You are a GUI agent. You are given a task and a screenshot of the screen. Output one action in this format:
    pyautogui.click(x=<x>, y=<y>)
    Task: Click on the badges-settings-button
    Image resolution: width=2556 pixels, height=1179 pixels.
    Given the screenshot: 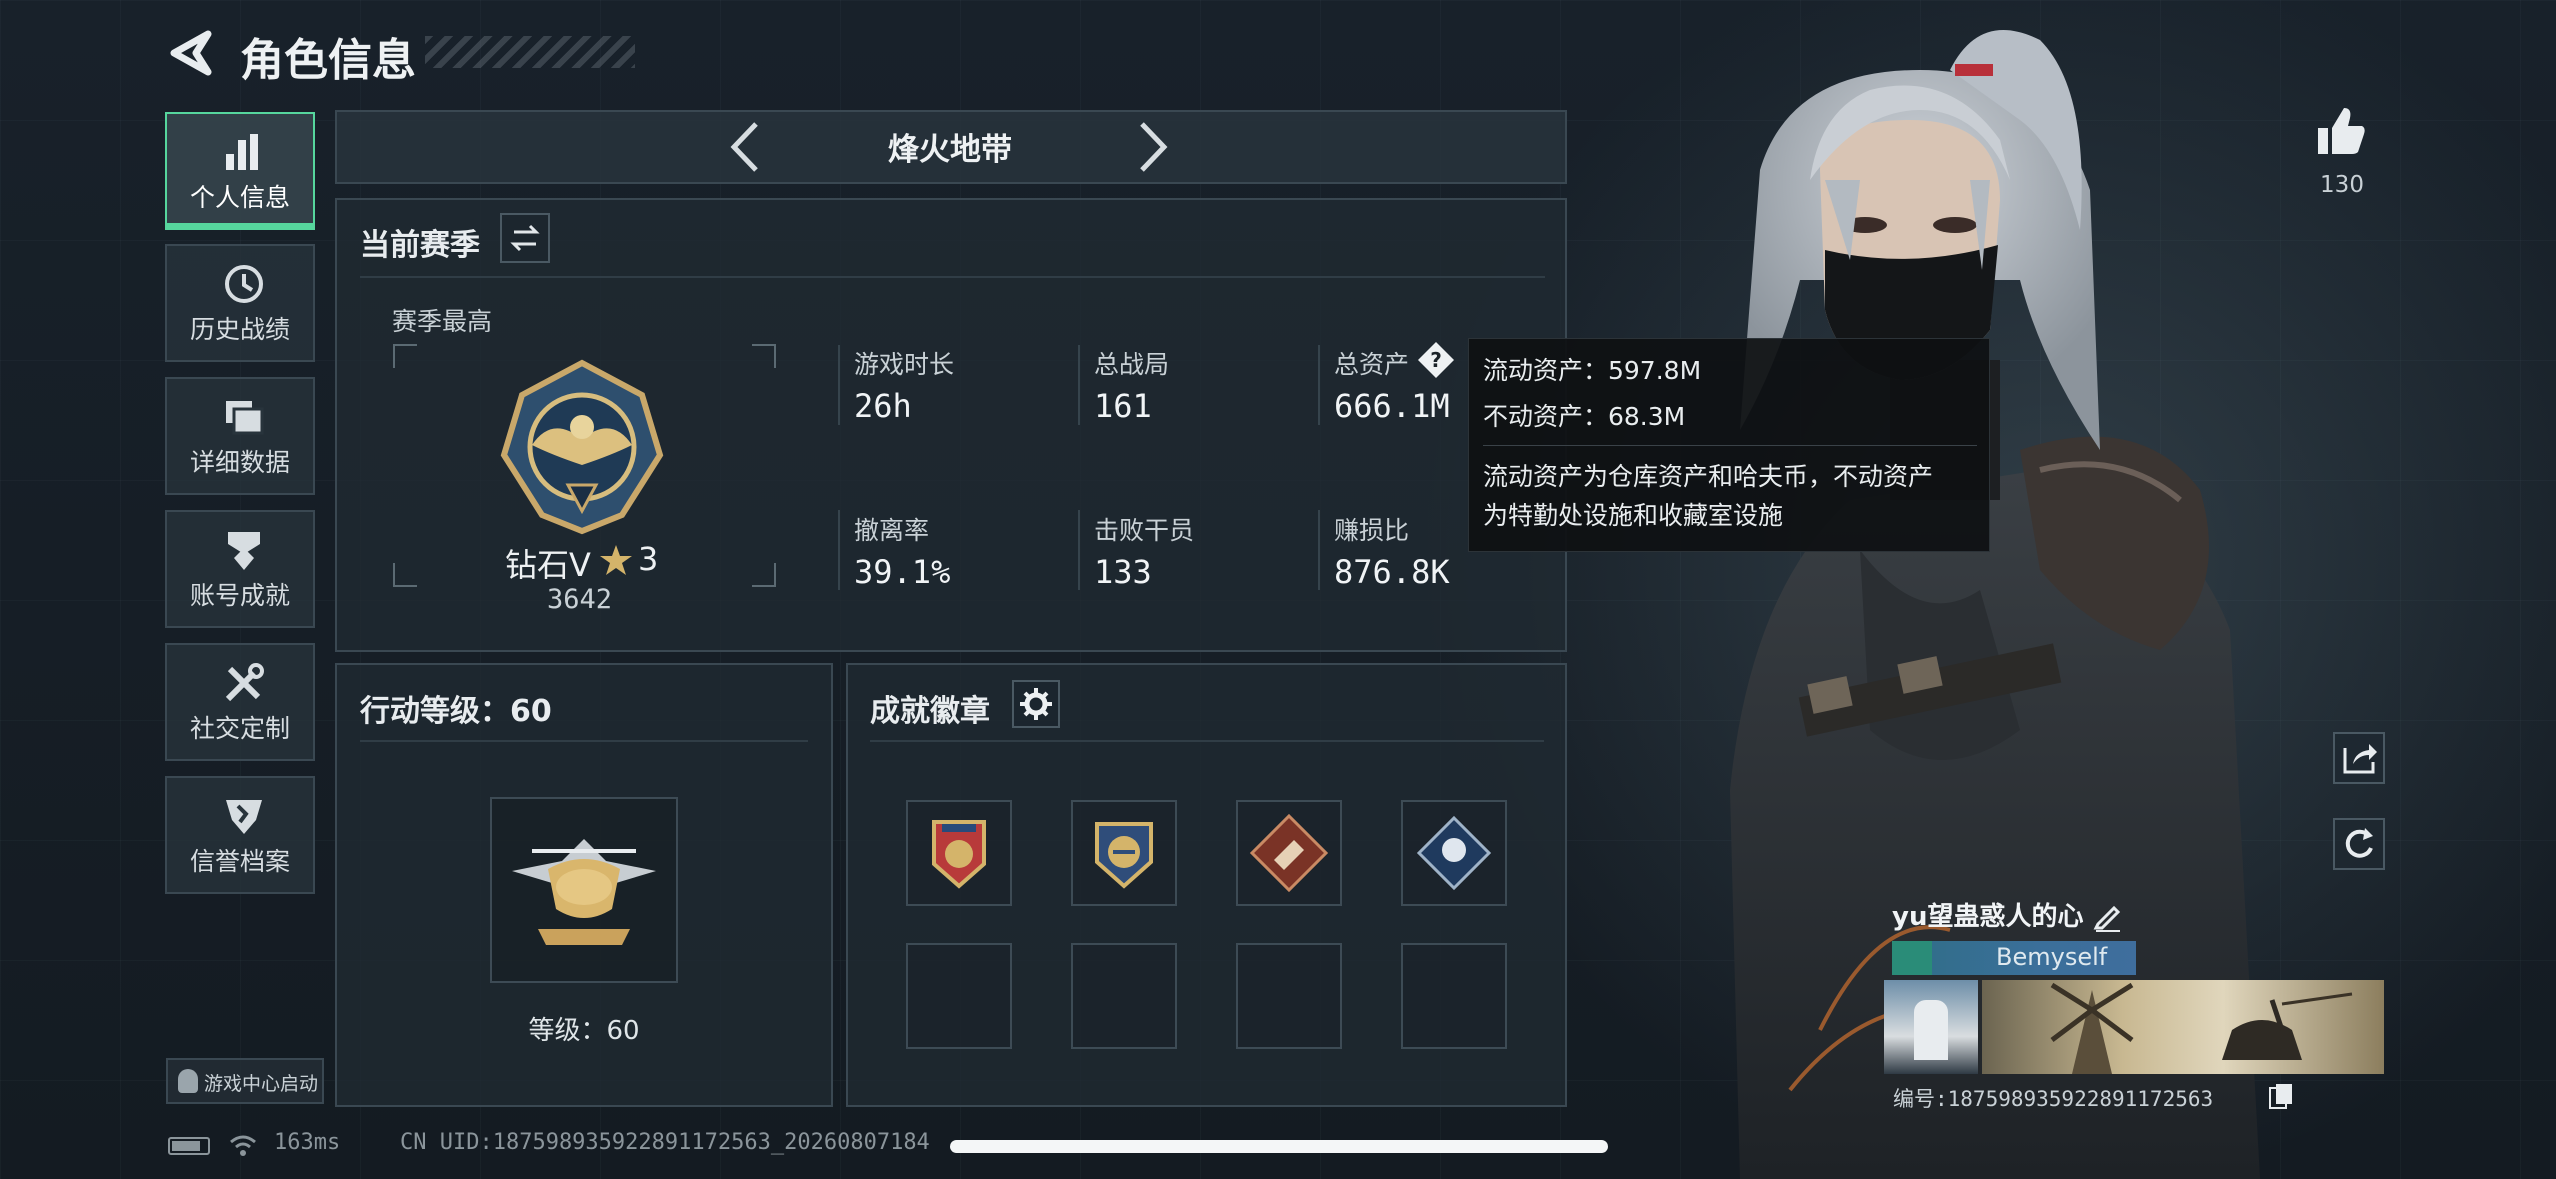 What is the action you would take?
    pyautogui.click(x=1036, y=704)
    